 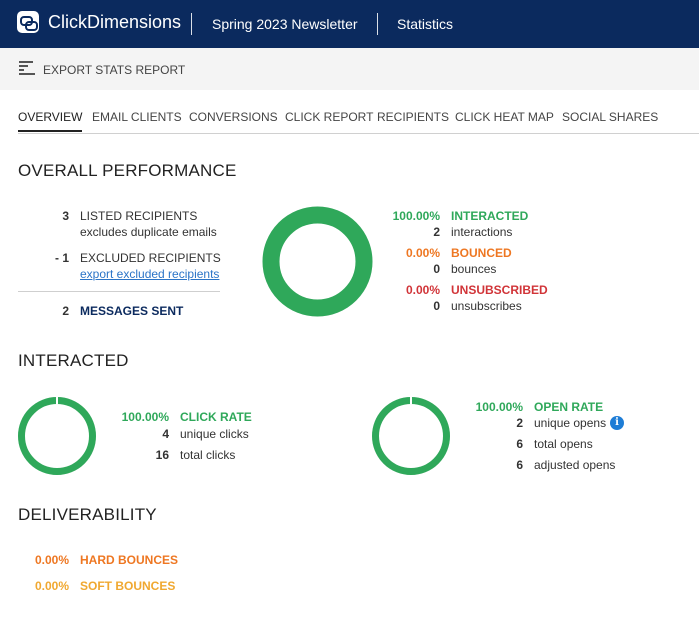 What do you see at coordinates (119, 291) in the screenshot?
I see `divider` at bounding box center [119, 291].